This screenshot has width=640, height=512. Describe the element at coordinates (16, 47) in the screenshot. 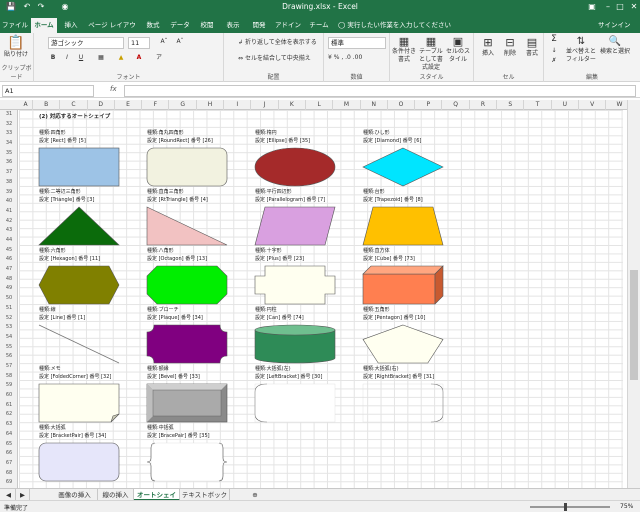

I see `paste-button: 📋 貼り付け` at that location.